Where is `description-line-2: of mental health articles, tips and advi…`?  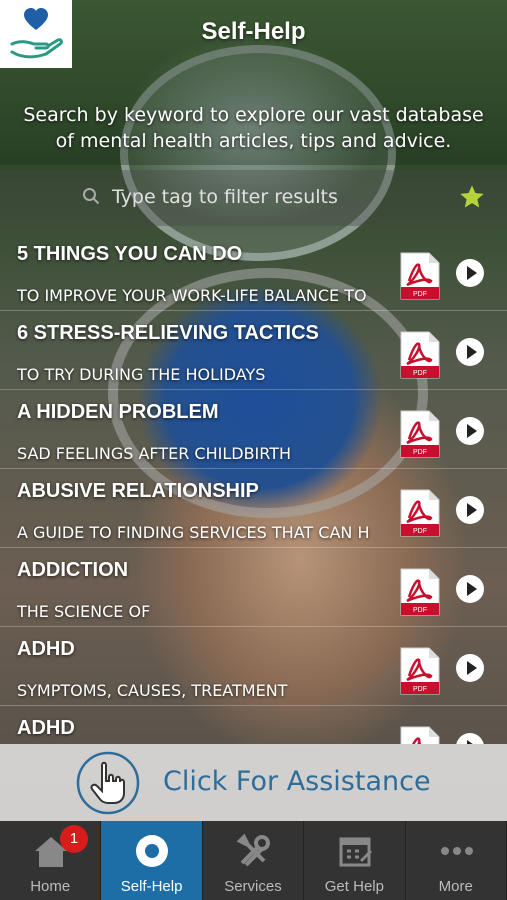
description-line-2: of mental health articles, tips and advi… is located at coordinates (253, 141).